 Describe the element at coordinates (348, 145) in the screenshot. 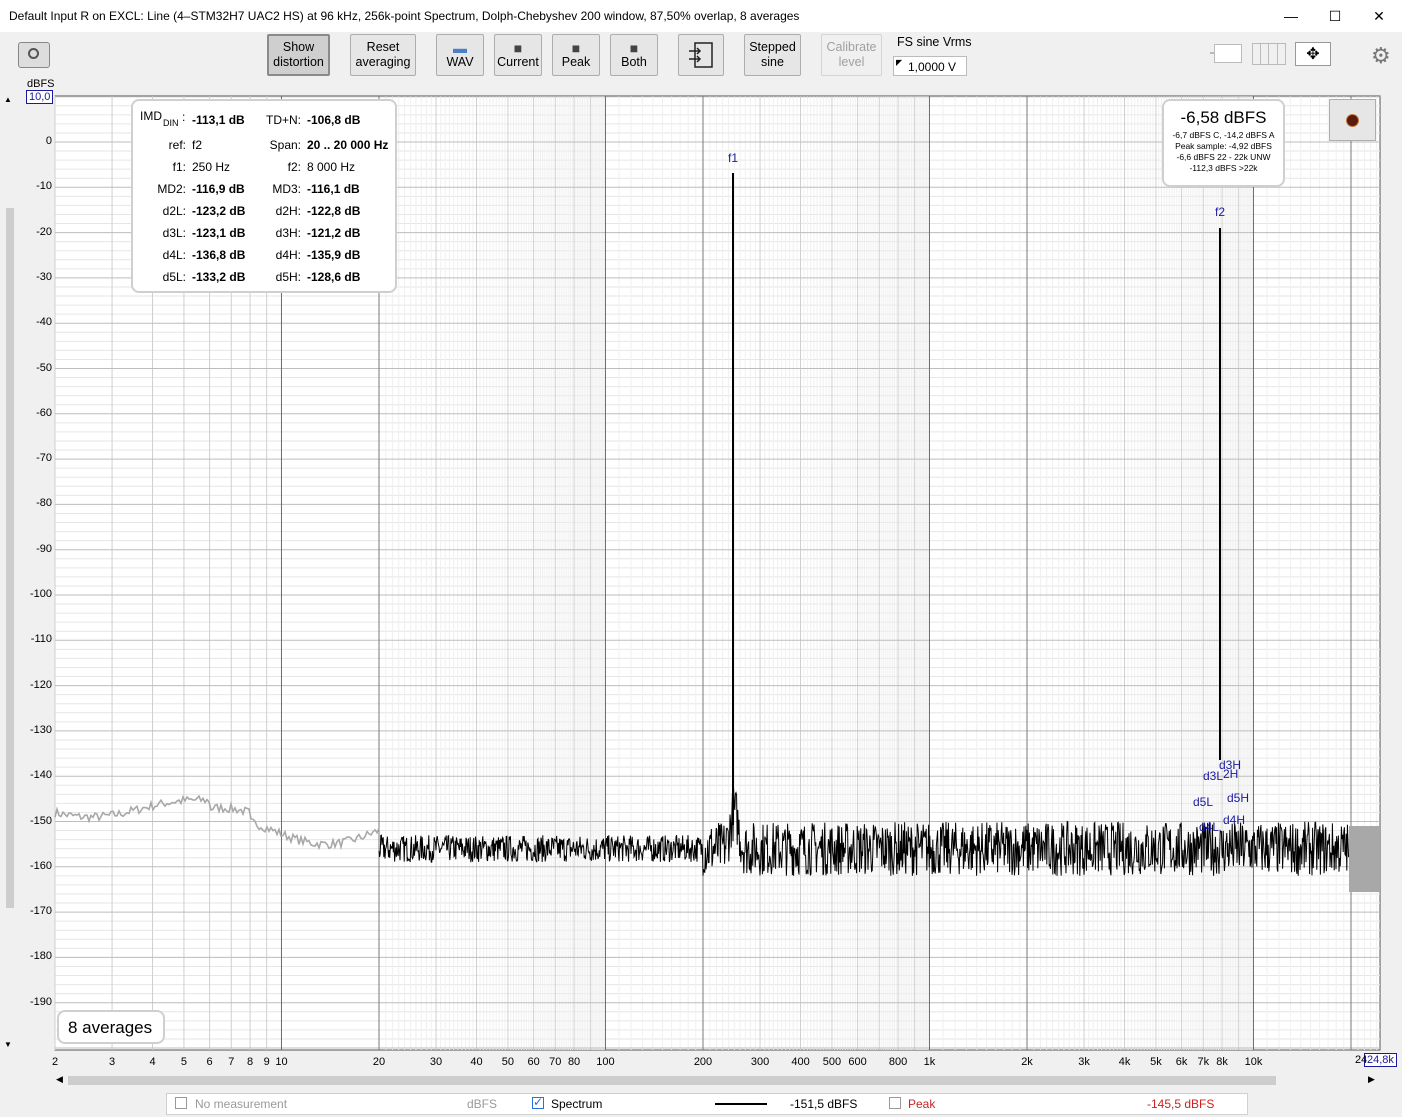

I see `span-value: 20 .. 20 000 Hz` at that location.